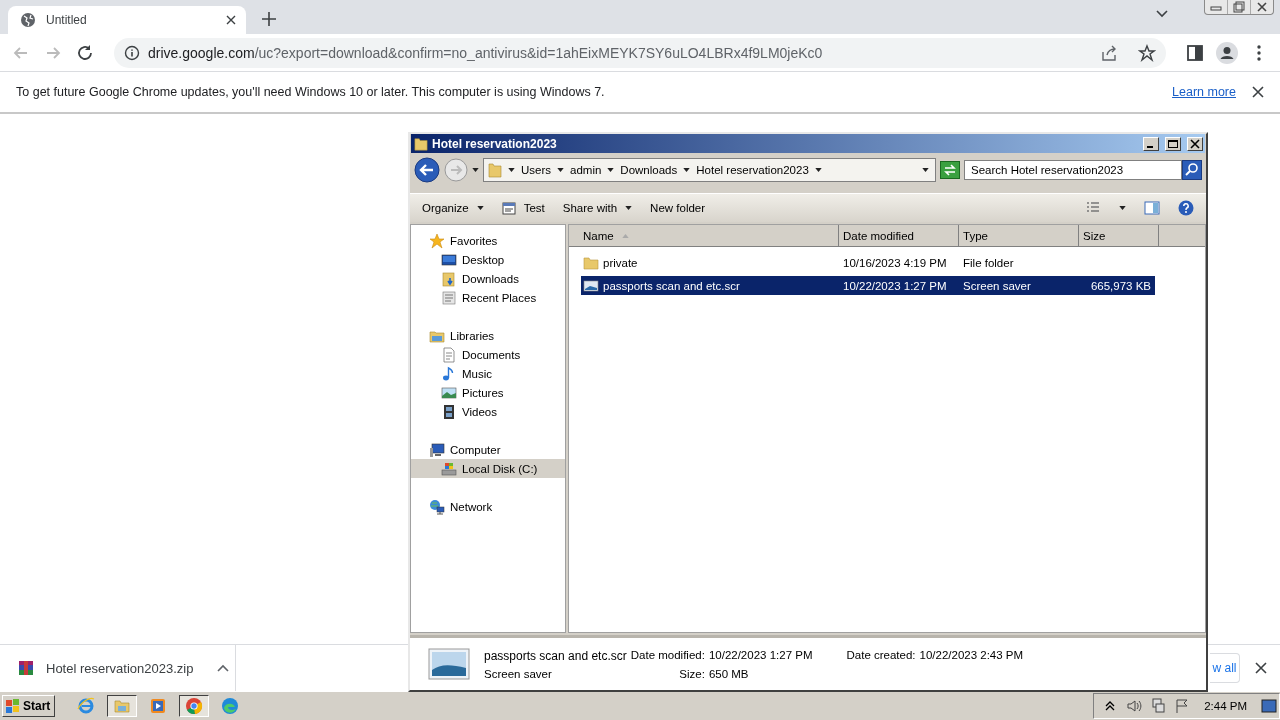 Image resolution: width=1280 pixels, height=720 pixels. I want to click on recent-places-icon, so click(449, 297).